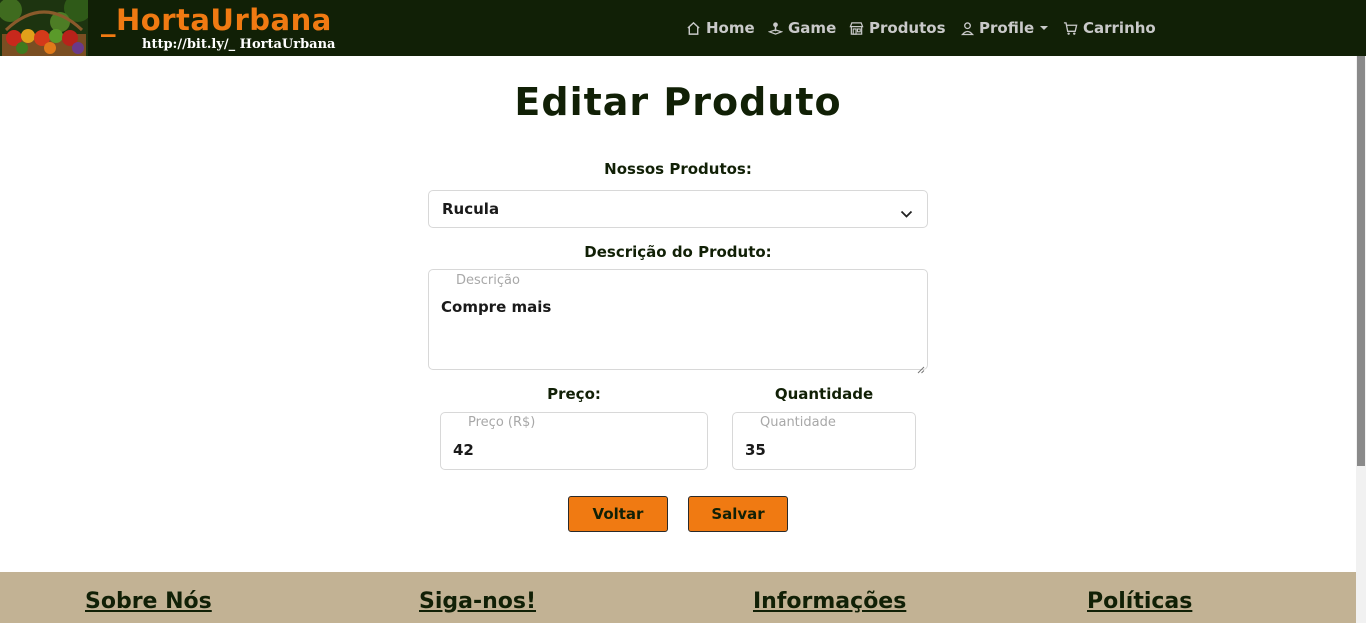 The height and width of the screenshot is (623, 1366). I want to click on brand-url: http://bit.ly/_ HortaUrbana, so click(238, 44).